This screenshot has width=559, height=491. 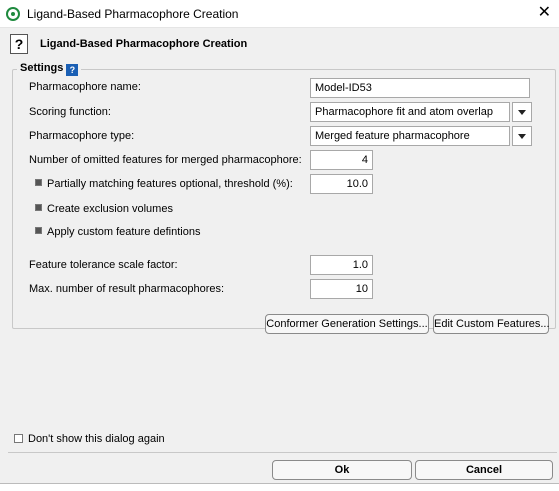 I want to click on dont-show-label: Don't show this dialog again, so click(x=96, y=439).